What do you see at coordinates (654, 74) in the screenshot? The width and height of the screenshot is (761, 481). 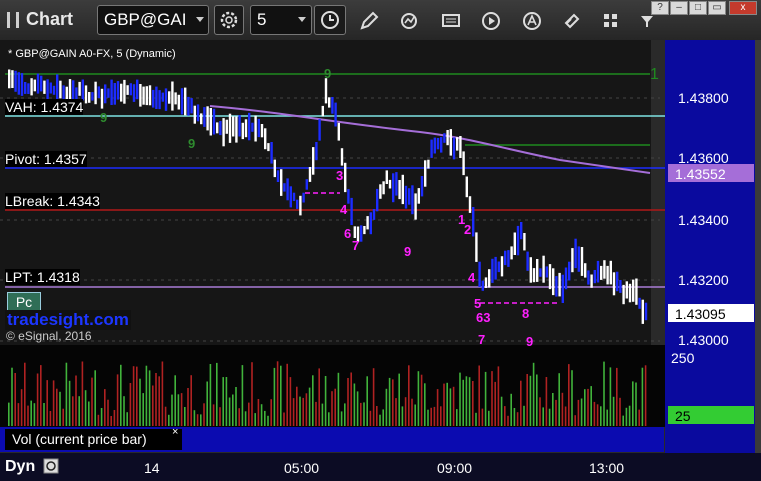 I see `level-marker: 1` at bounding box center [654, 74].